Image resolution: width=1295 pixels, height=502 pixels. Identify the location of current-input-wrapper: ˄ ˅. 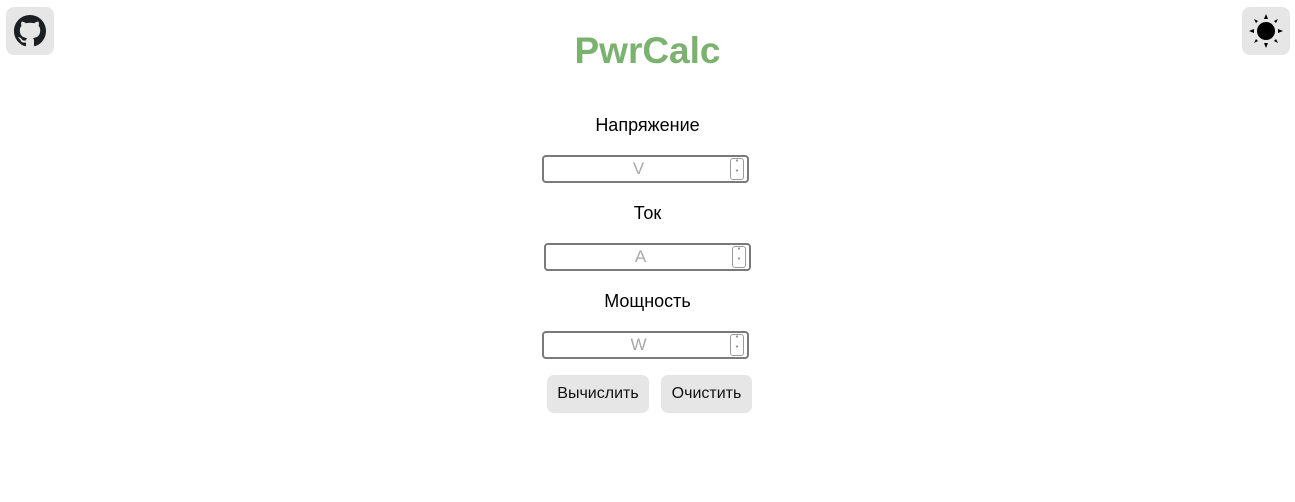
(647, 257).